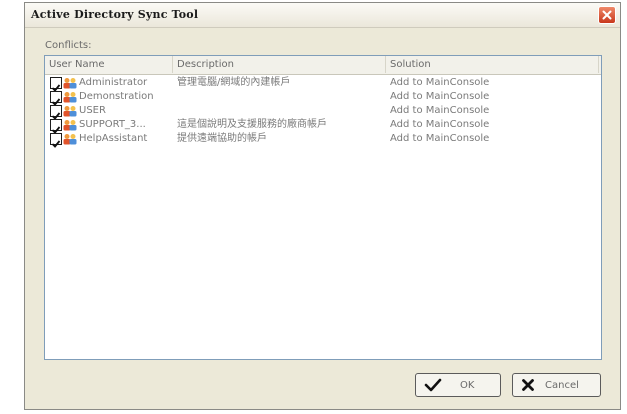 The image size is (627, 414). What do you see at coordinates (458, 385) in the screenshot?
I see `ok-button: OK` at bounding box center [458, 385].